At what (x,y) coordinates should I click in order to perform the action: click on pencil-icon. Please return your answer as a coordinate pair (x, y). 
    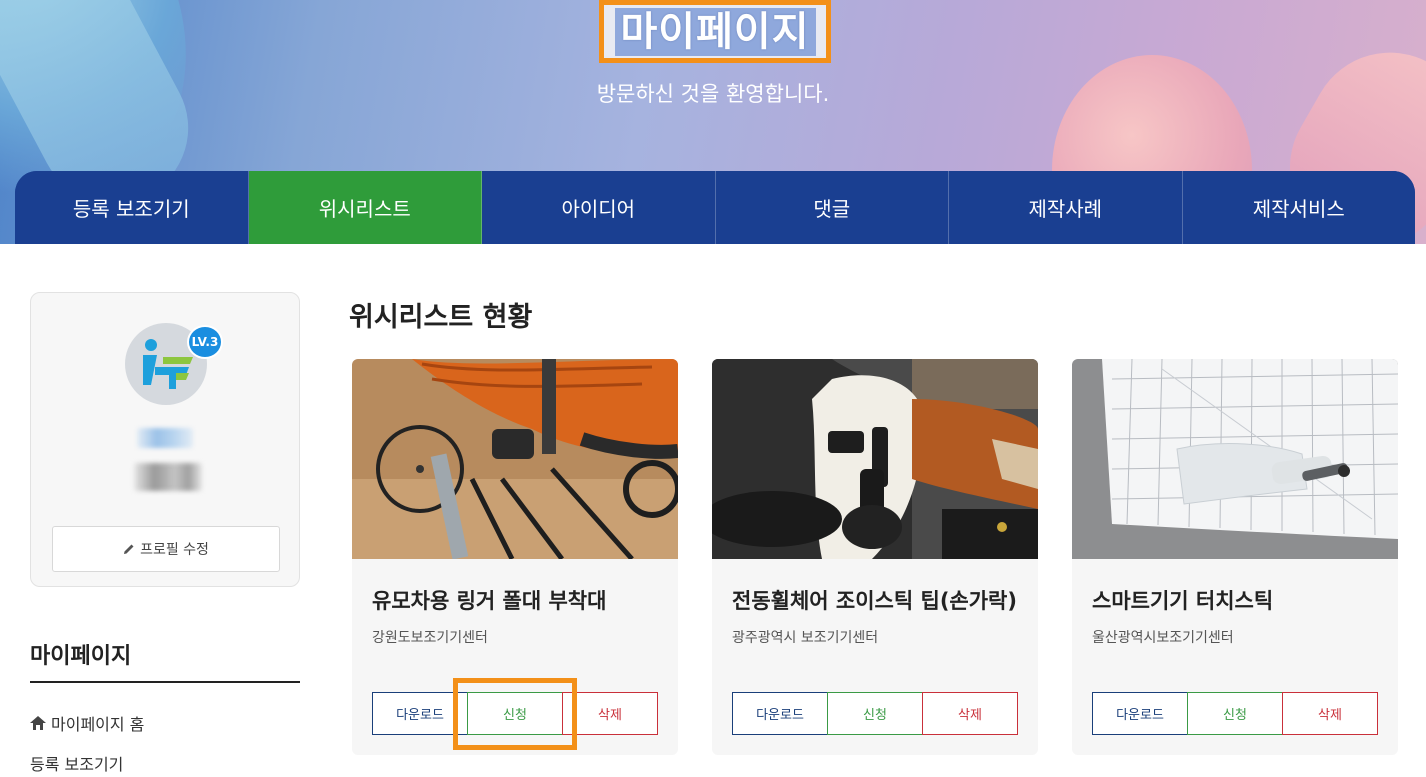
    Looking at the image, I should click on (129, 549).